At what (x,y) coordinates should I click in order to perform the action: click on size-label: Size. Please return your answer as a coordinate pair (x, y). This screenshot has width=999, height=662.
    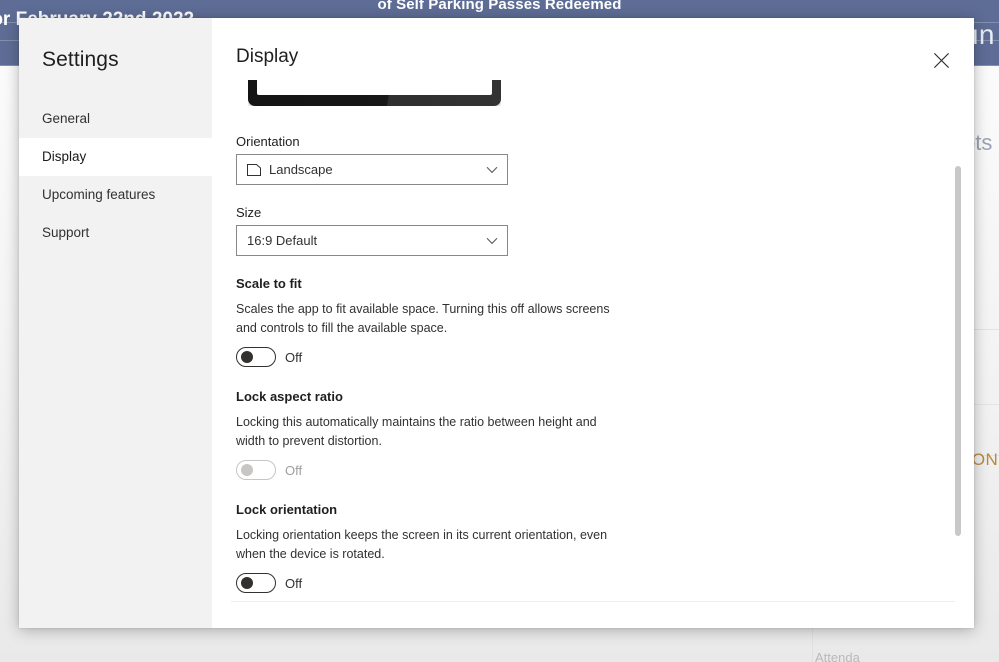
    Looking at the image, I should click on (249, 212).